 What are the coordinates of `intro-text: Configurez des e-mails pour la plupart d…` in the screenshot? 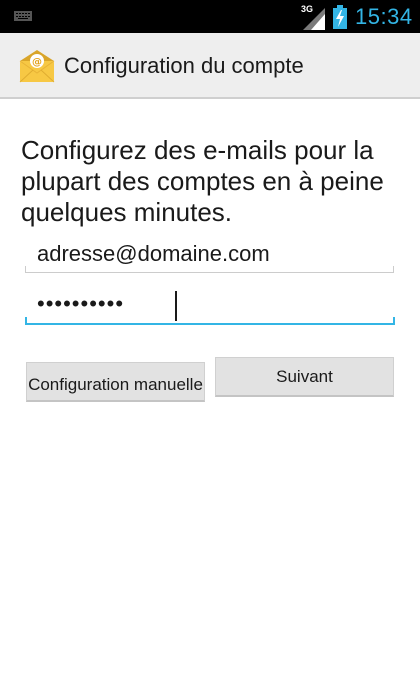 It's located at (202, 181).